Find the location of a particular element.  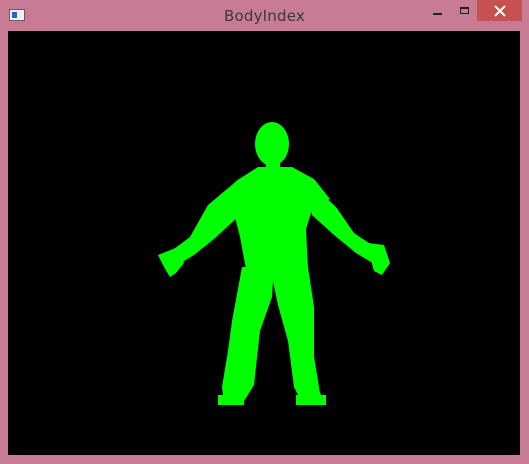

close-button is located at coordinates (499, 10).